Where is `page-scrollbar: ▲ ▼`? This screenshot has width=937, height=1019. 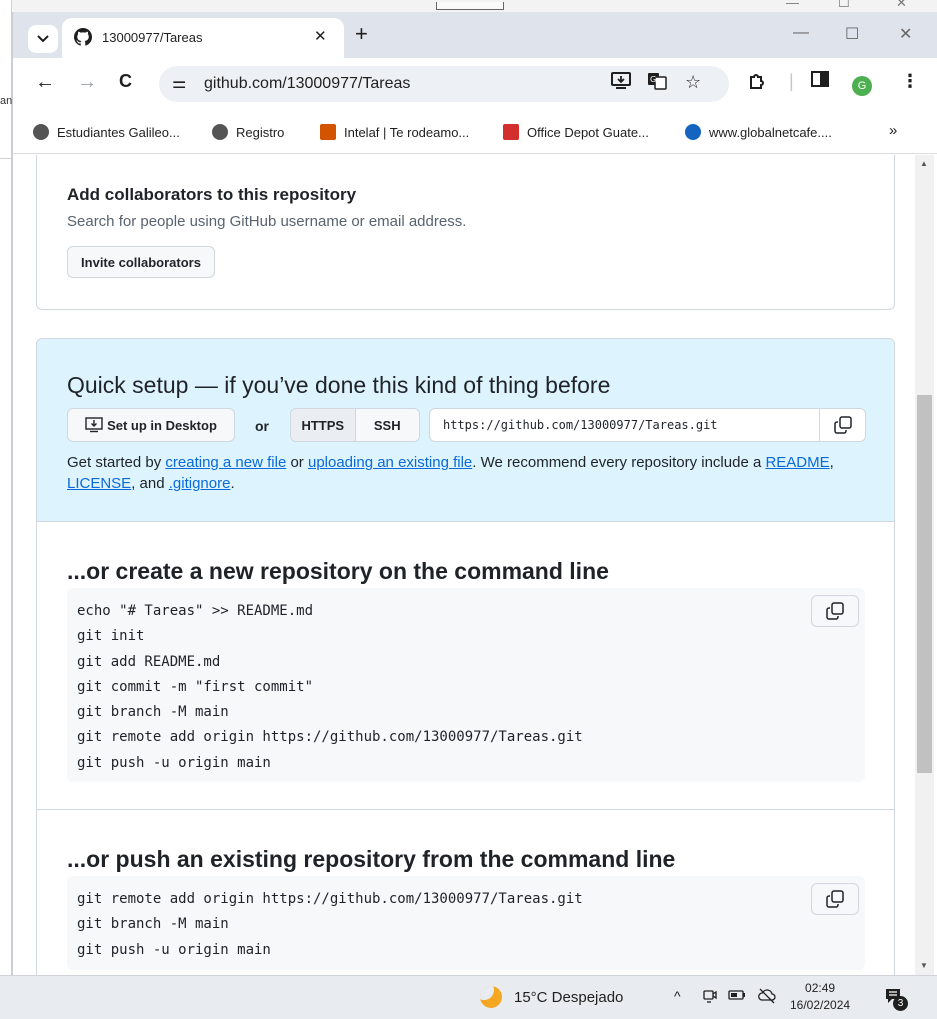
page-scrollbar: ▲ ▼ is located at coordinates (924, 565).